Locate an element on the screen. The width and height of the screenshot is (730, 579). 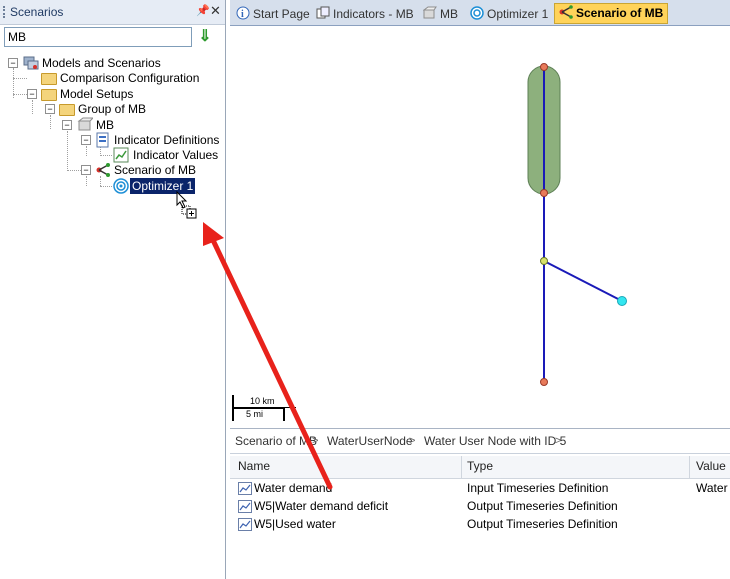
row-name: W5|Water demand deficit is located at coordinates (321, 506).